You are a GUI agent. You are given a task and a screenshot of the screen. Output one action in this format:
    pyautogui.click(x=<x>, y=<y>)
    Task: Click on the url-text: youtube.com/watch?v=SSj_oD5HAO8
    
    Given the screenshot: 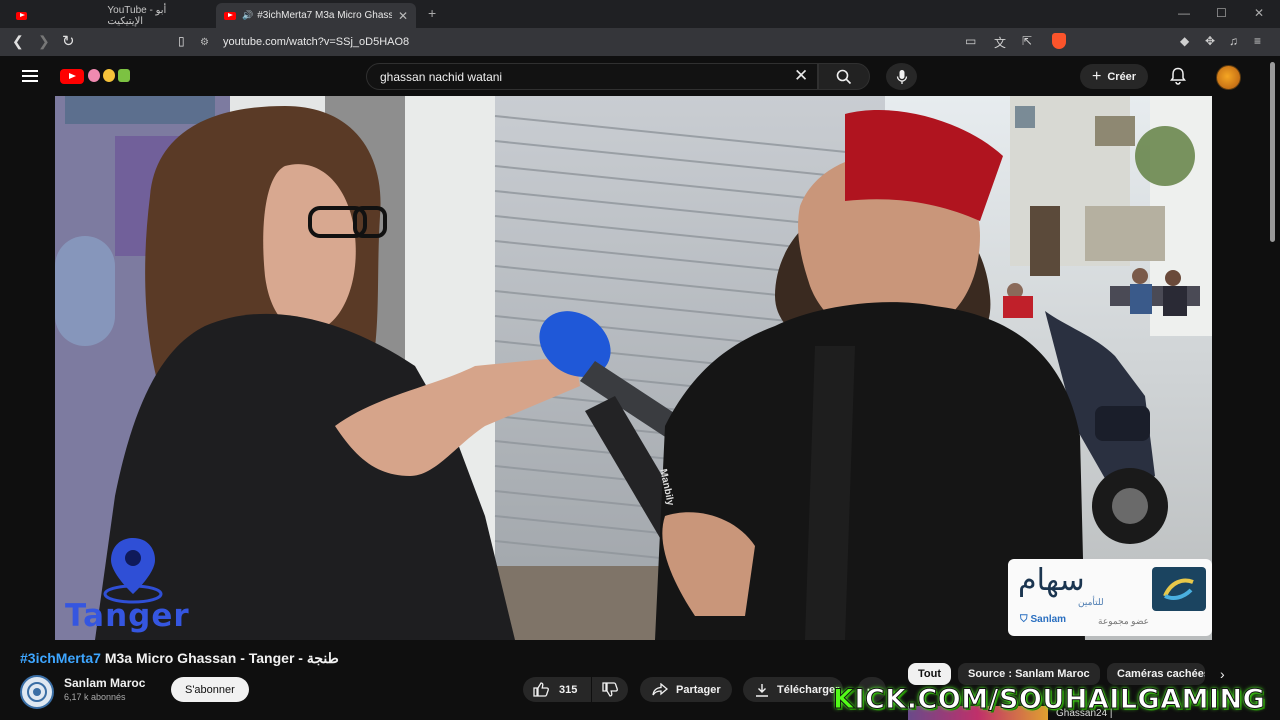 What is the action you would take?
    pyautogui.click(x=316, y=42)
    